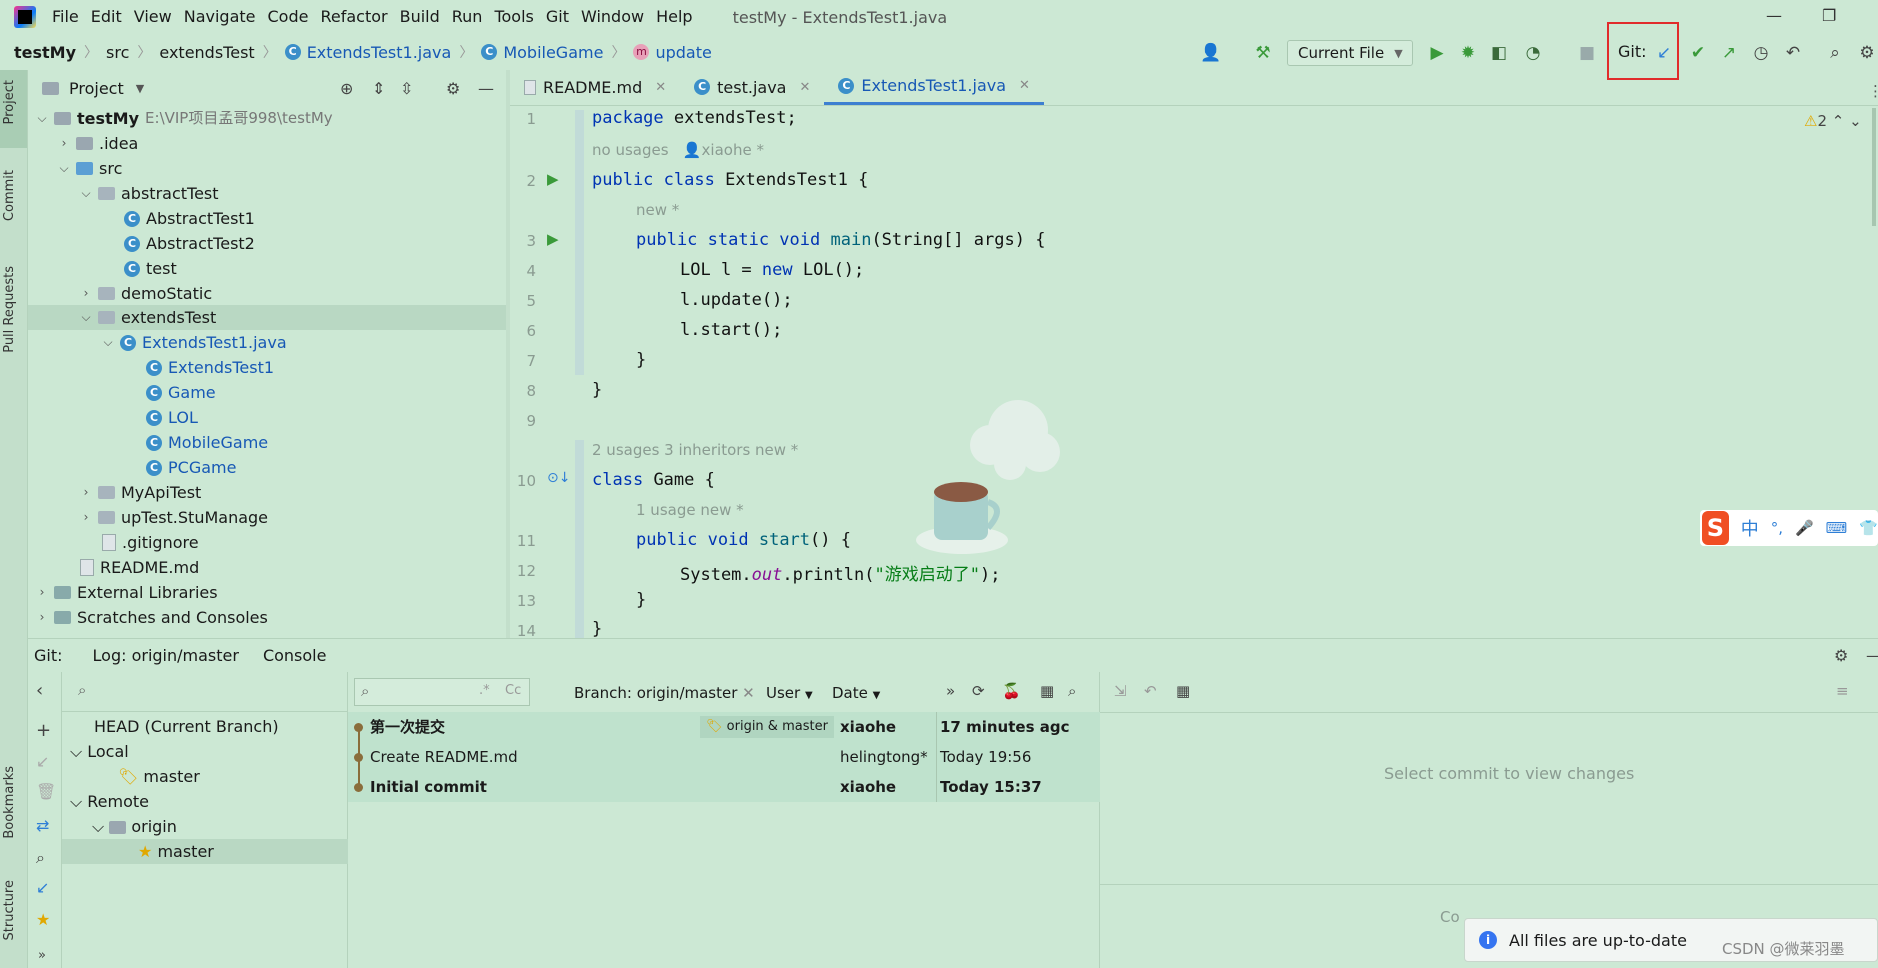 The width and height of the screenshot is (1878, 968). I want to click on skin-icon: 👕, so click(1868, 528).